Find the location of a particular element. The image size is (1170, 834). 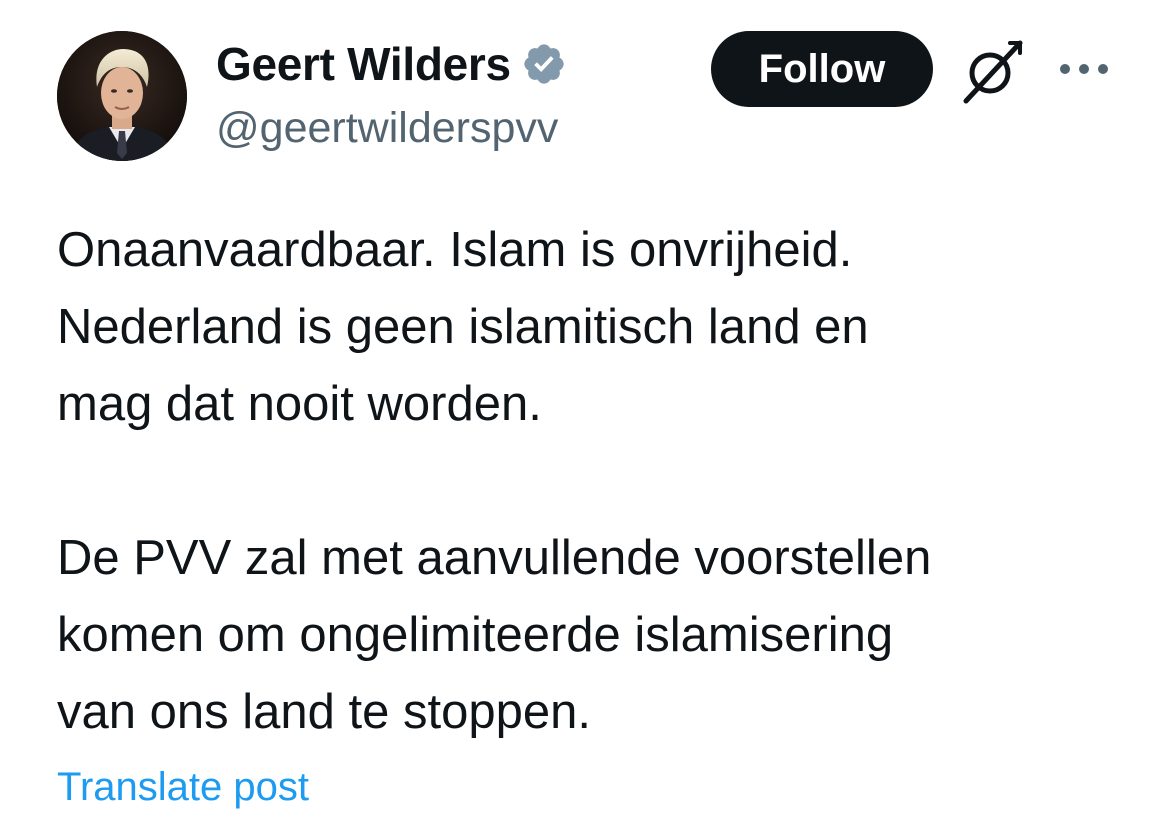

follow-button: Follow is located at coordinates (822, 69).